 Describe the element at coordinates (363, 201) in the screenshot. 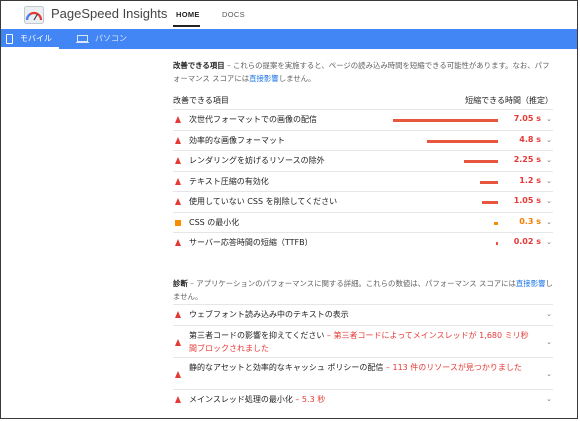

I see `opportunity-row: 使用していない CSS を削除してください 1.05 s ⌄` at that location.